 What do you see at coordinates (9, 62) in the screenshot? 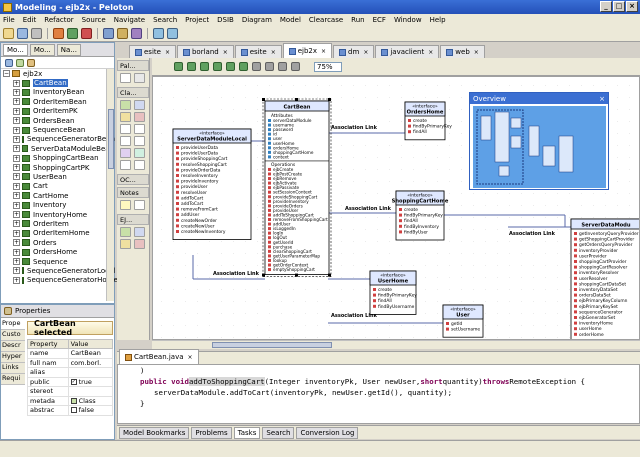
I see `collapse-all-icon` at bounding box center [9, 62].